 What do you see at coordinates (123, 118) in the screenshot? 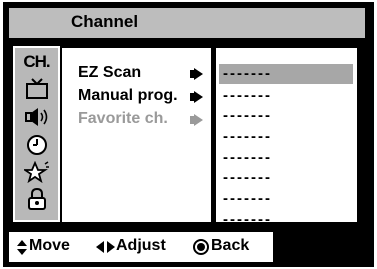
I see `menu-item-label: Favorite ch.` at bounding box center [123, 118].